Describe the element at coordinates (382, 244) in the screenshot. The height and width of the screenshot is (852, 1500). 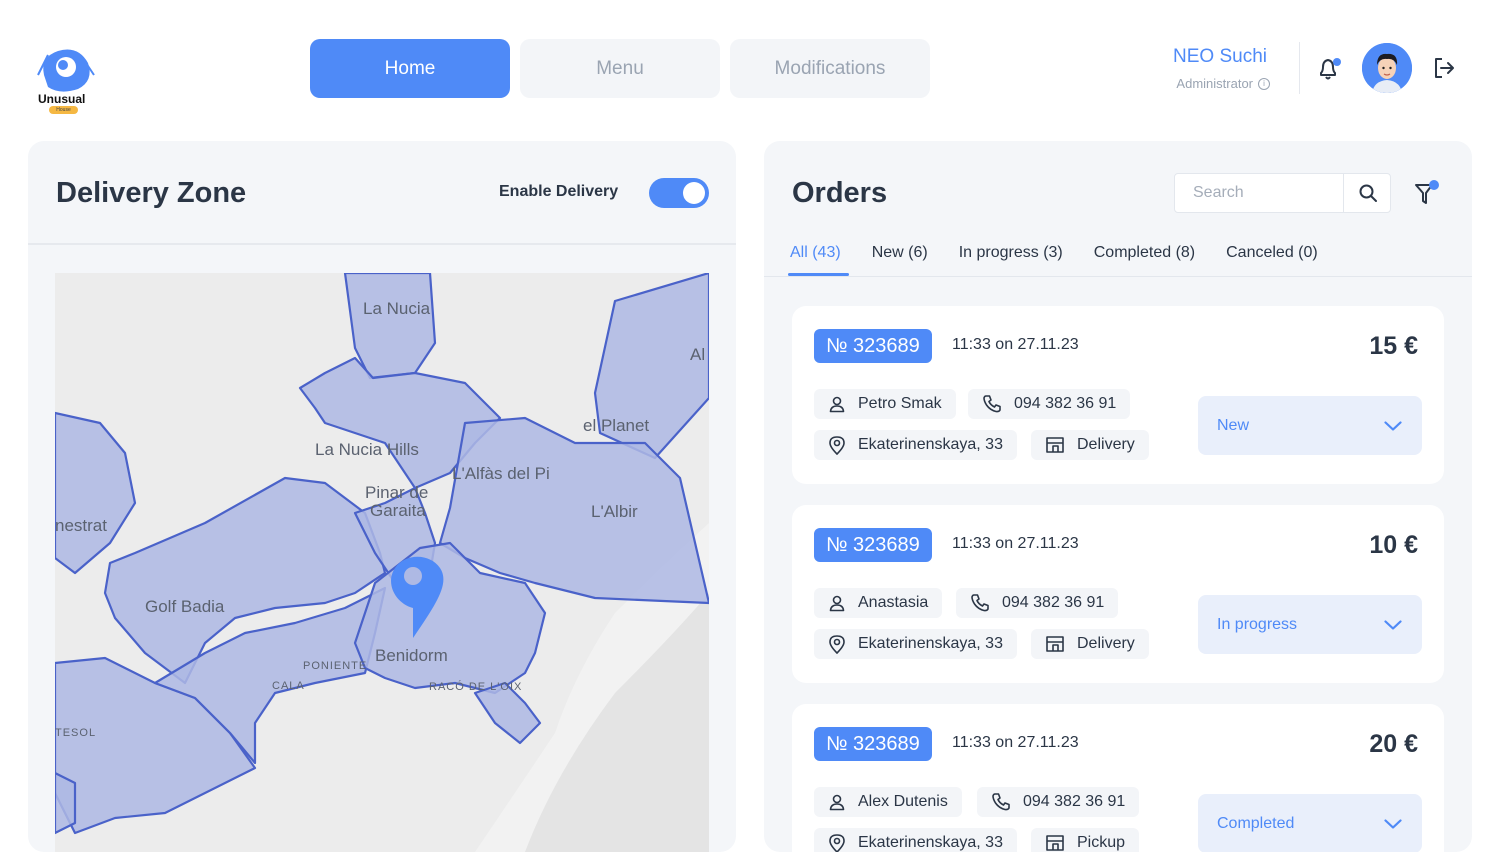
I see `panel-divider` at that location.